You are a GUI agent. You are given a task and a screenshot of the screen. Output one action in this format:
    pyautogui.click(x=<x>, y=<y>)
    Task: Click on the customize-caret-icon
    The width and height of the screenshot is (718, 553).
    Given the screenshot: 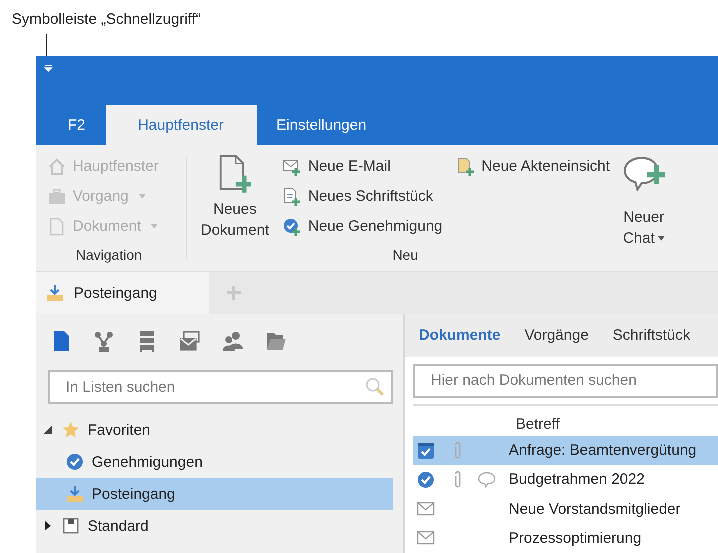 What is the action you would take?
    pyautogui.click(x=48, y=69)
    